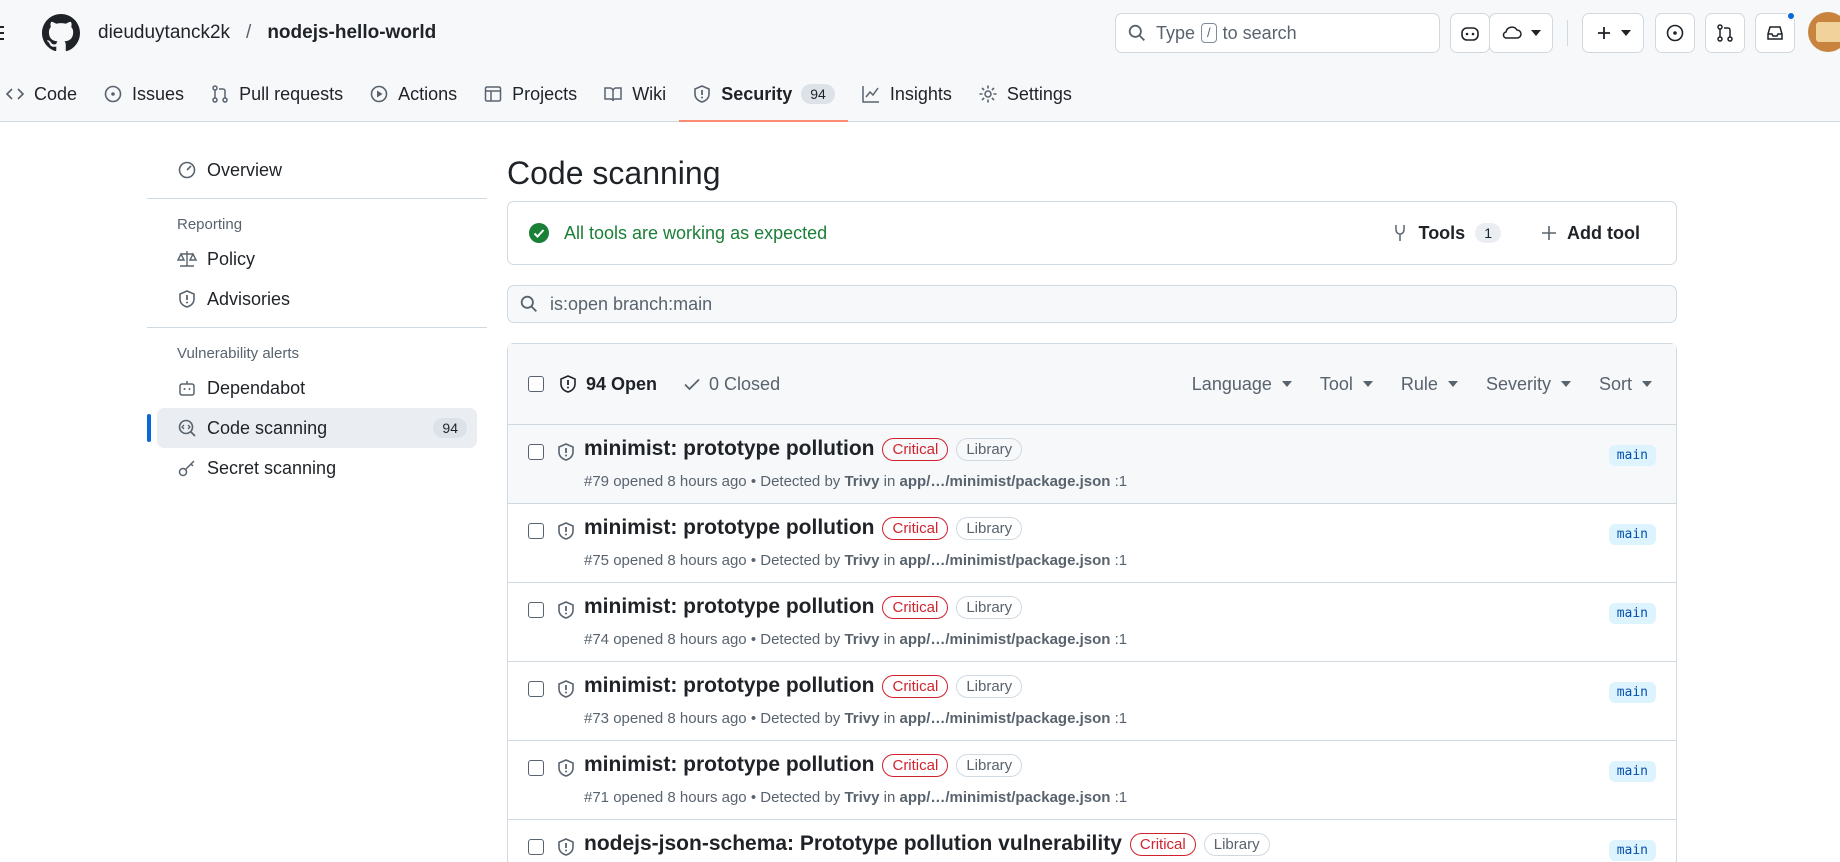  What do you see at coordinates (186, 468) in the screenshot?
I see `key-icon` at bounding box center [186, 468].